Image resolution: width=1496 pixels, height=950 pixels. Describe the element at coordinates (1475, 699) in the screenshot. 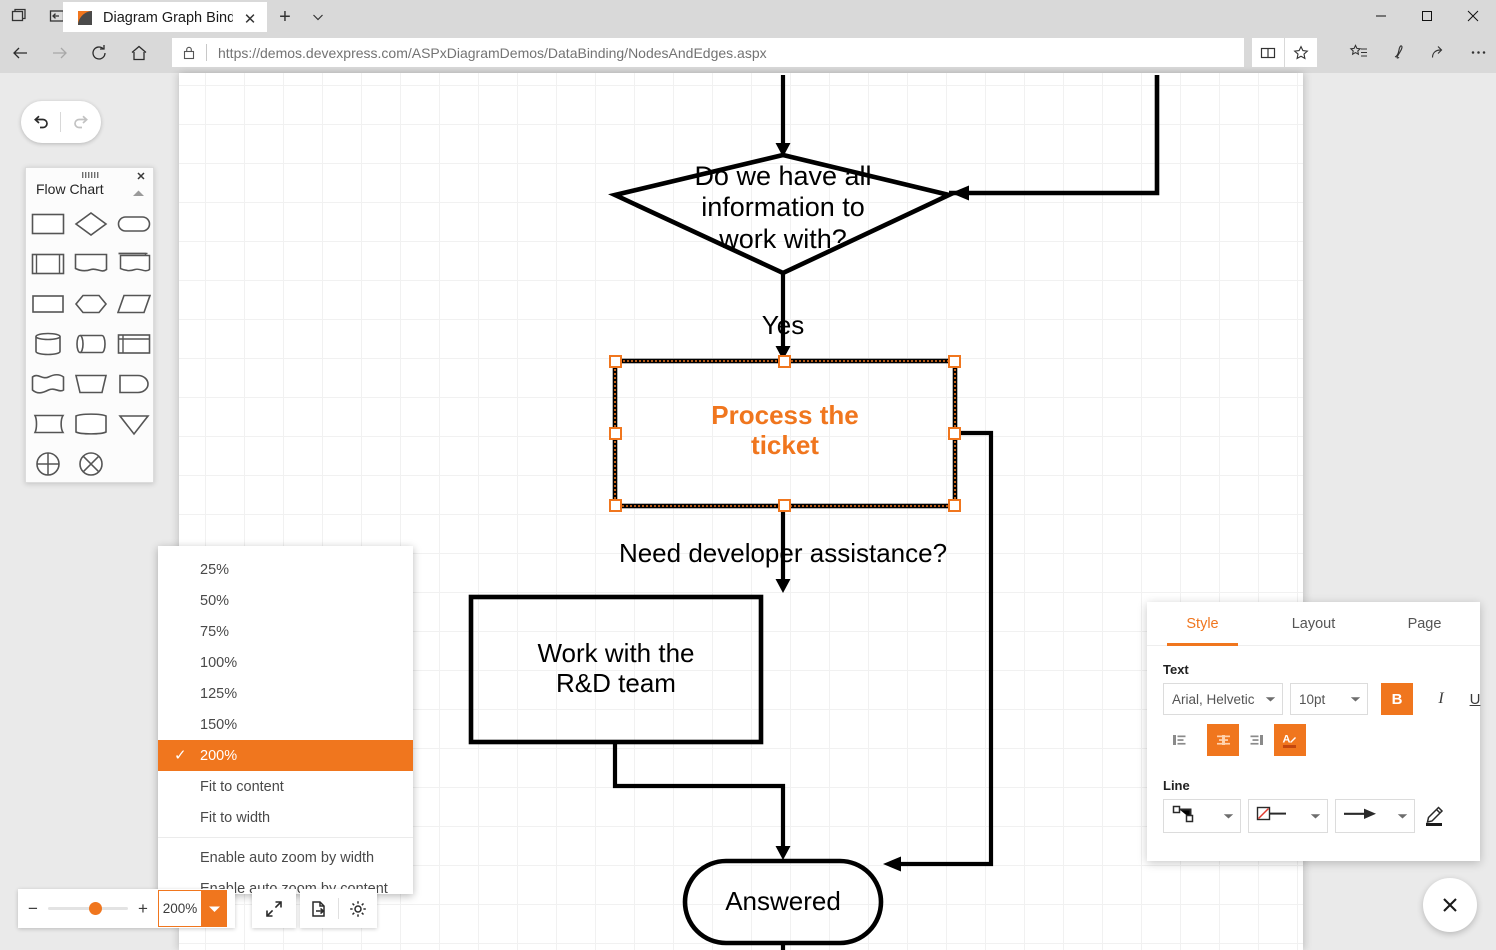

I see `underline-button: U` at that location.